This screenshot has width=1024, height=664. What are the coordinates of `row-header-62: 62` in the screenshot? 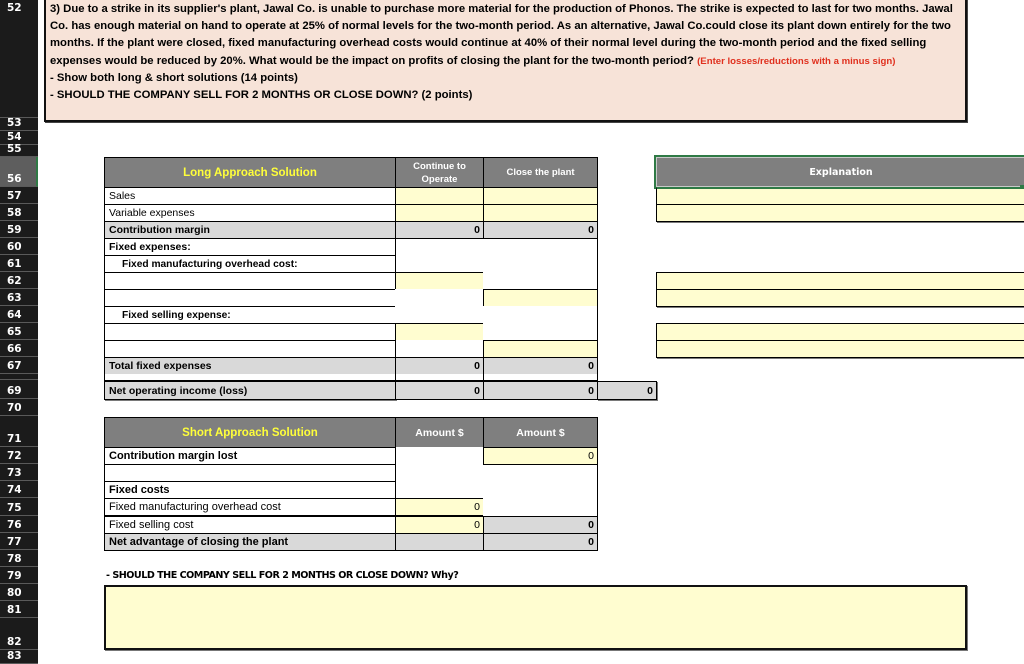 It's located at (19, 280).